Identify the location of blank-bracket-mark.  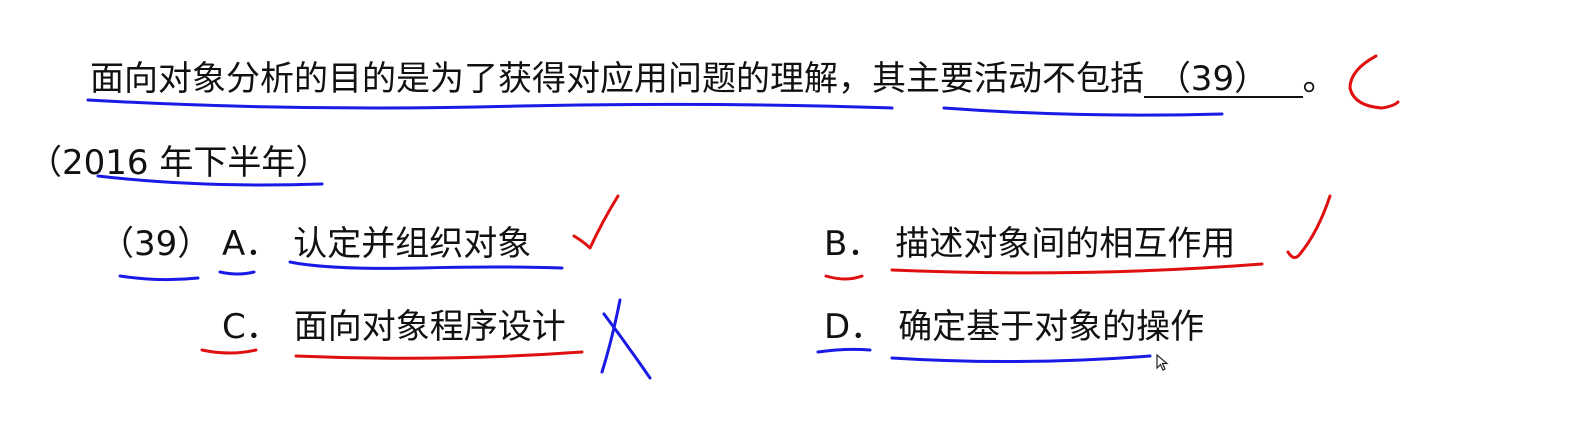
(1374, 82).